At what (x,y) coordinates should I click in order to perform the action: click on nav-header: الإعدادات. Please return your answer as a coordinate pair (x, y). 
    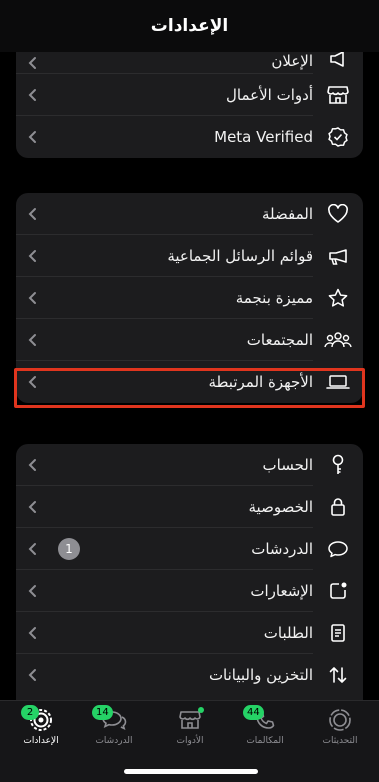
    Looking at the image, I should click on (189, 26).